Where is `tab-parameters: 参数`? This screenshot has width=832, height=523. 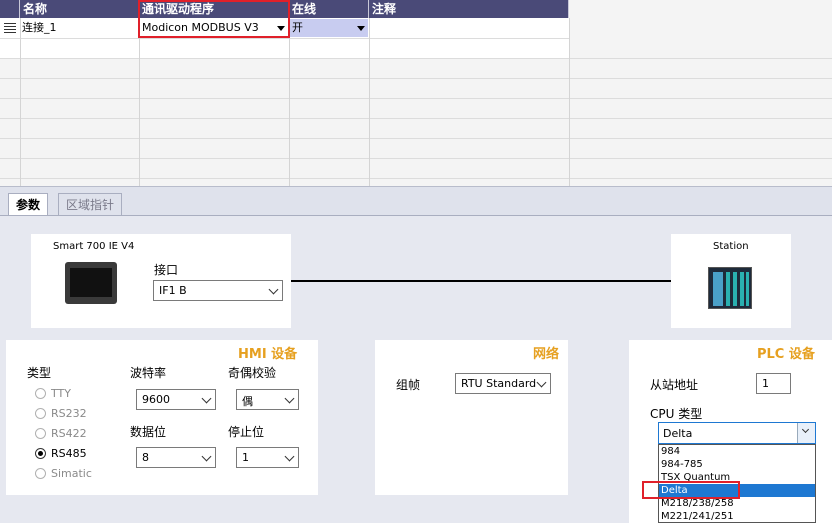
tab-parameters: 参数 is located at coordinates (28, 204).